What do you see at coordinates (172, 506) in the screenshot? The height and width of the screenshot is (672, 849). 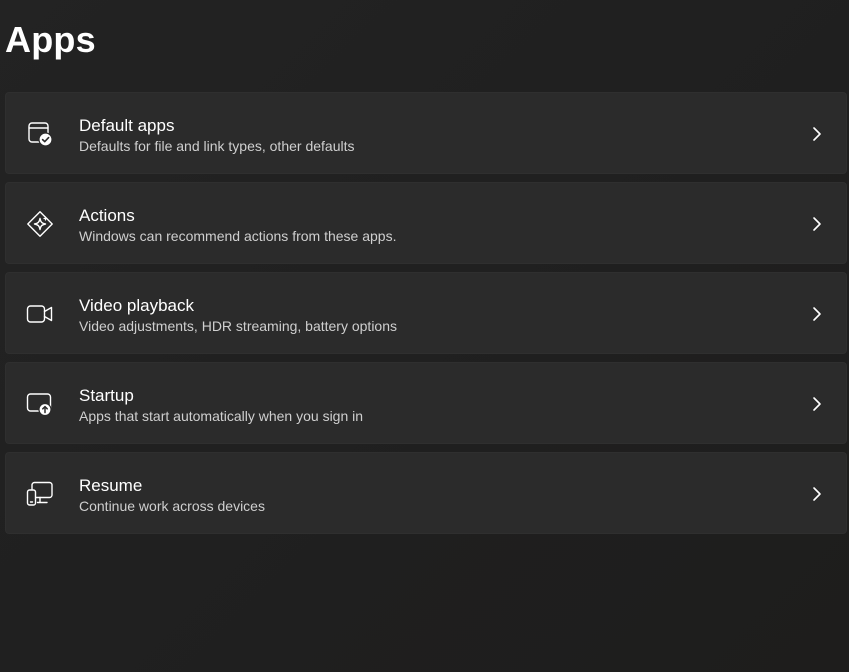 I see `settings-item-subtitle: Continue work across devices` at bounding box center [172, 506].